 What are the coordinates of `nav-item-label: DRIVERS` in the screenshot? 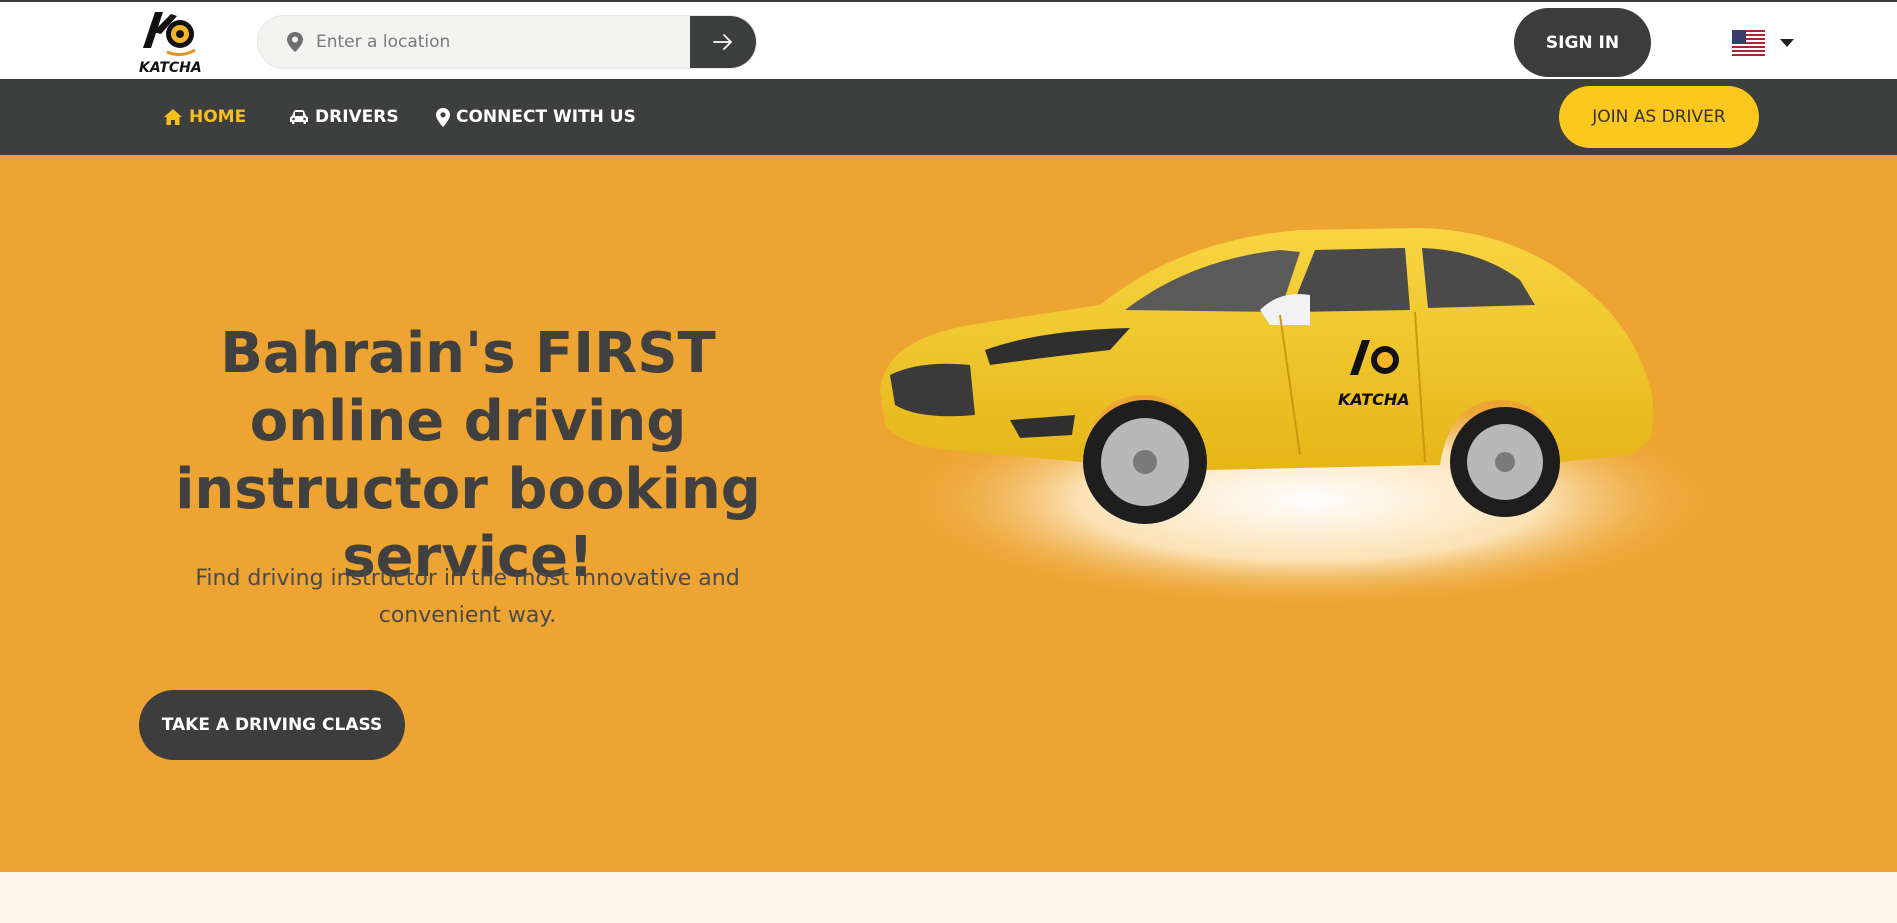 It's located at (357, 117).